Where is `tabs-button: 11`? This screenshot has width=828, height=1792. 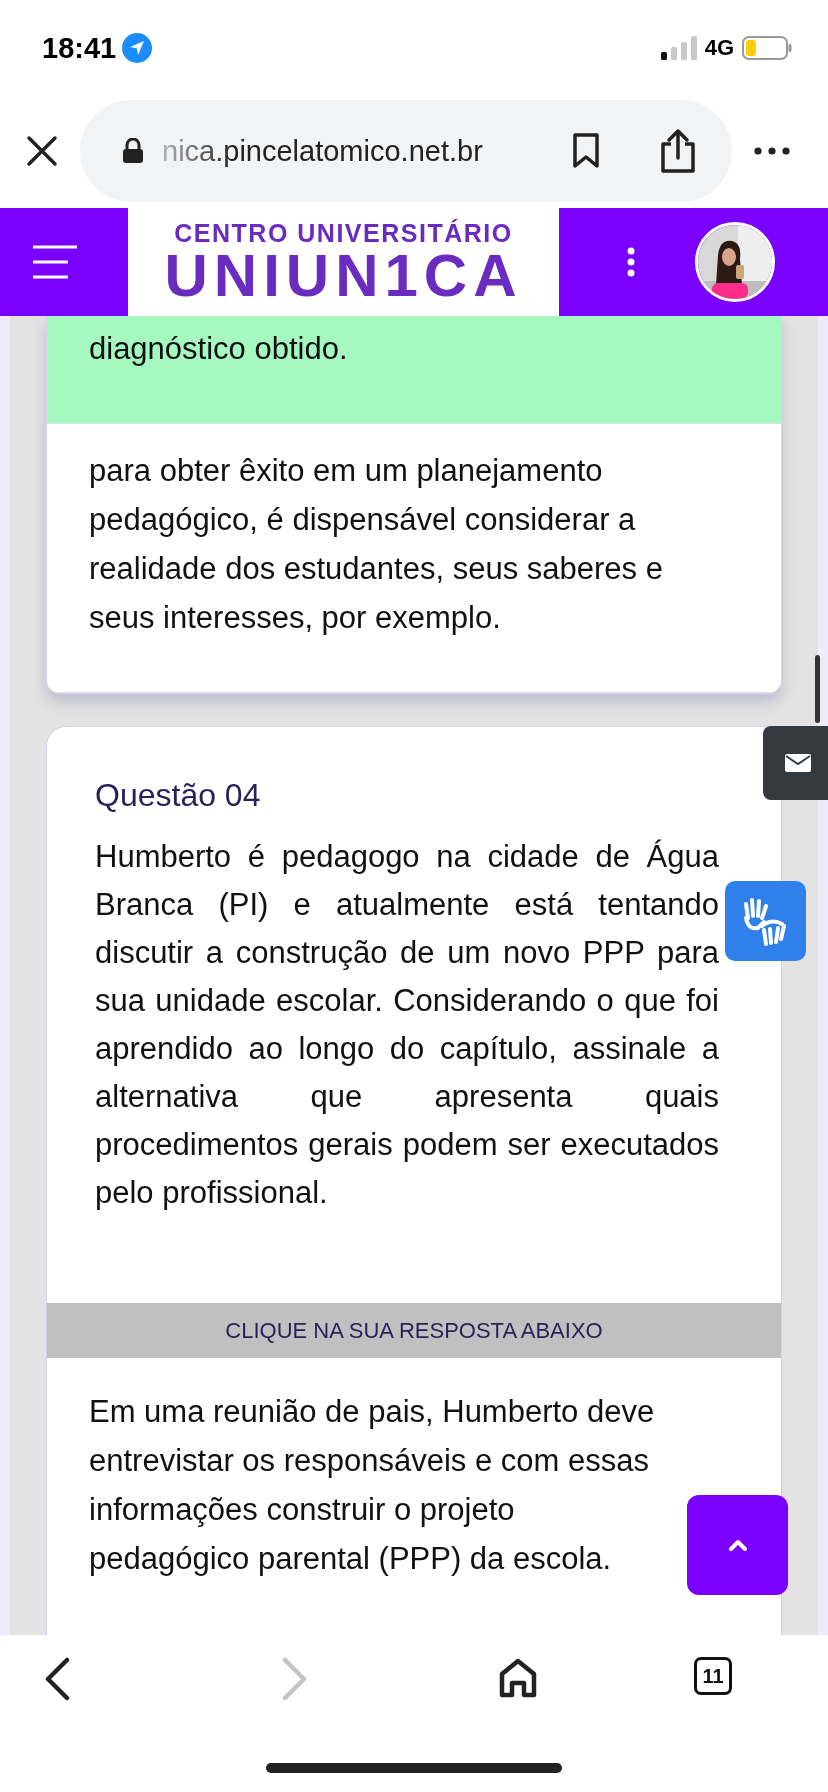
tabs-button: 11 is located at coordinates (713, 1676).